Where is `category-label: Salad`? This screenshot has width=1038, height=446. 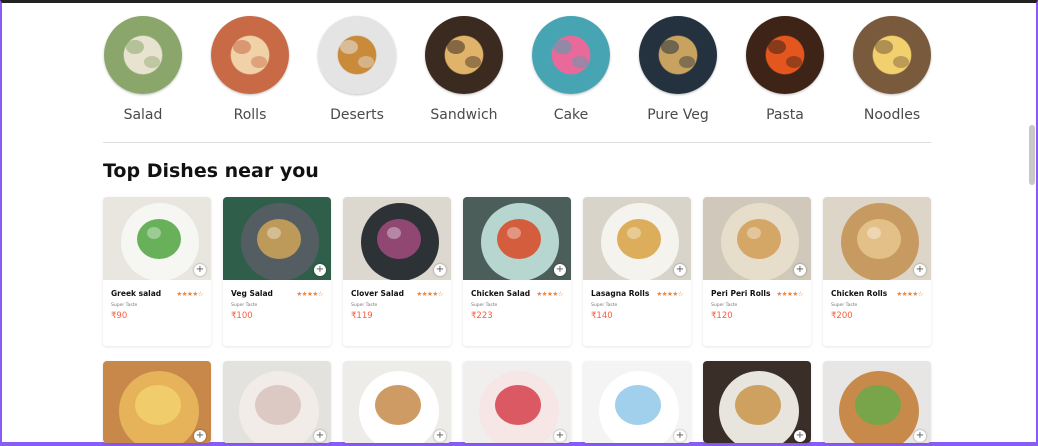 category-label: Salad is located at coordinates (143, 115).